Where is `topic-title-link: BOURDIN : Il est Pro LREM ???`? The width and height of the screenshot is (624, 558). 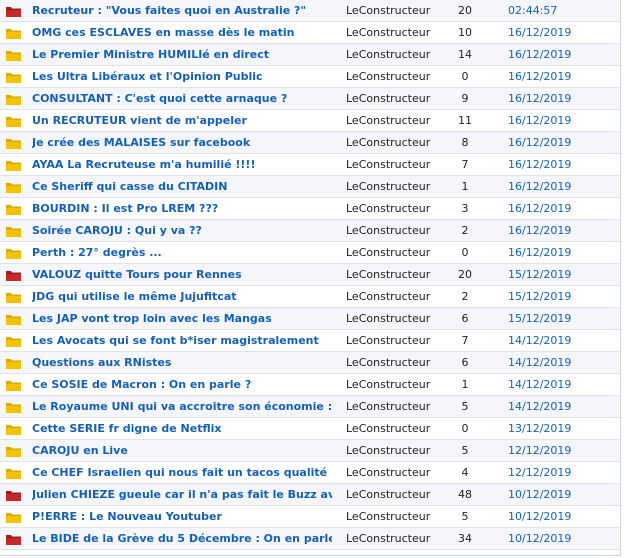 topic-title-link: BOURDIN : Il est Pro LREM ??? is located at coordinates (182, 208).